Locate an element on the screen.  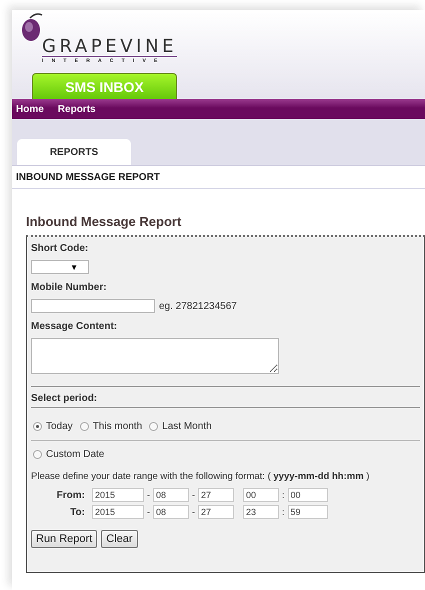
field-label: Select period: is located at coordinates (64, 398).